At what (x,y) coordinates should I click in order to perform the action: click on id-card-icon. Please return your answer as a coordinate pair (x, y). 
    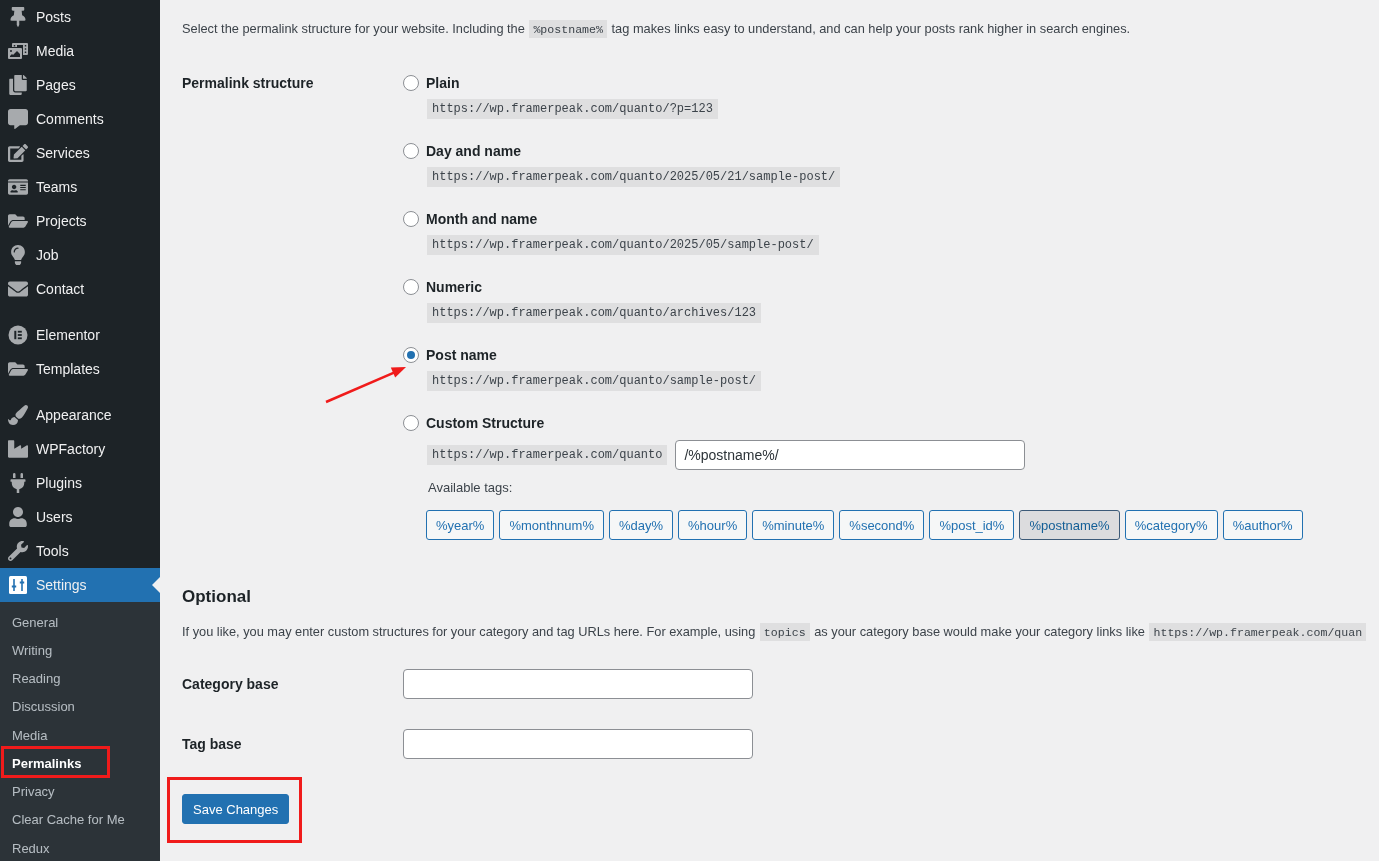
    Looking at the image, I should click on (18, 187).